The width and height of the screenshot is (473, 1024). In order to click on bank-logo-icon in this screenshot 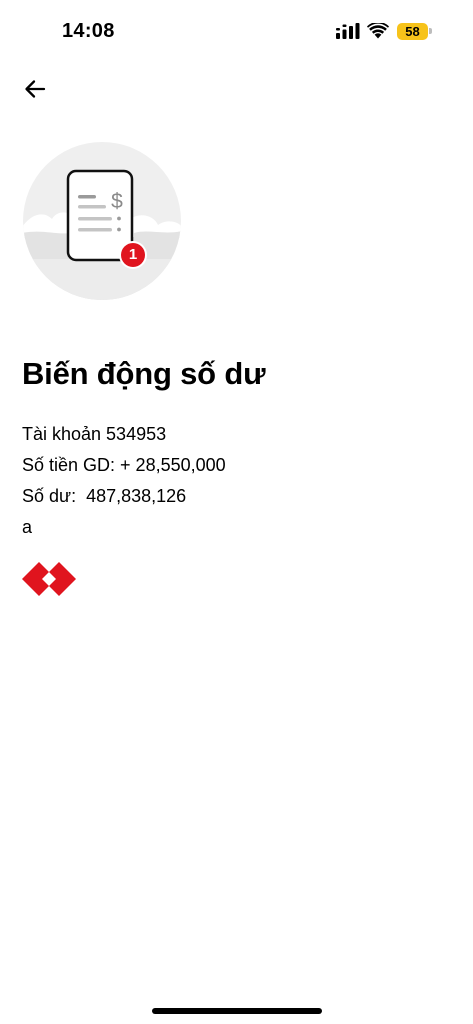, I will do `click(49, 579)`.